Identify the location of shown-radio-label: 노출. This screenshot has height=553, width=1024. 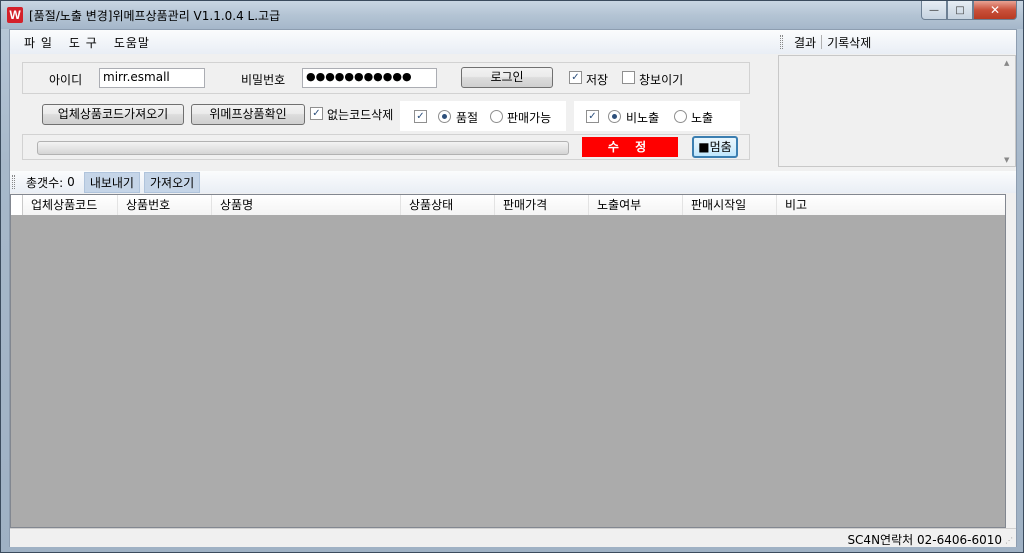
(702, 118).